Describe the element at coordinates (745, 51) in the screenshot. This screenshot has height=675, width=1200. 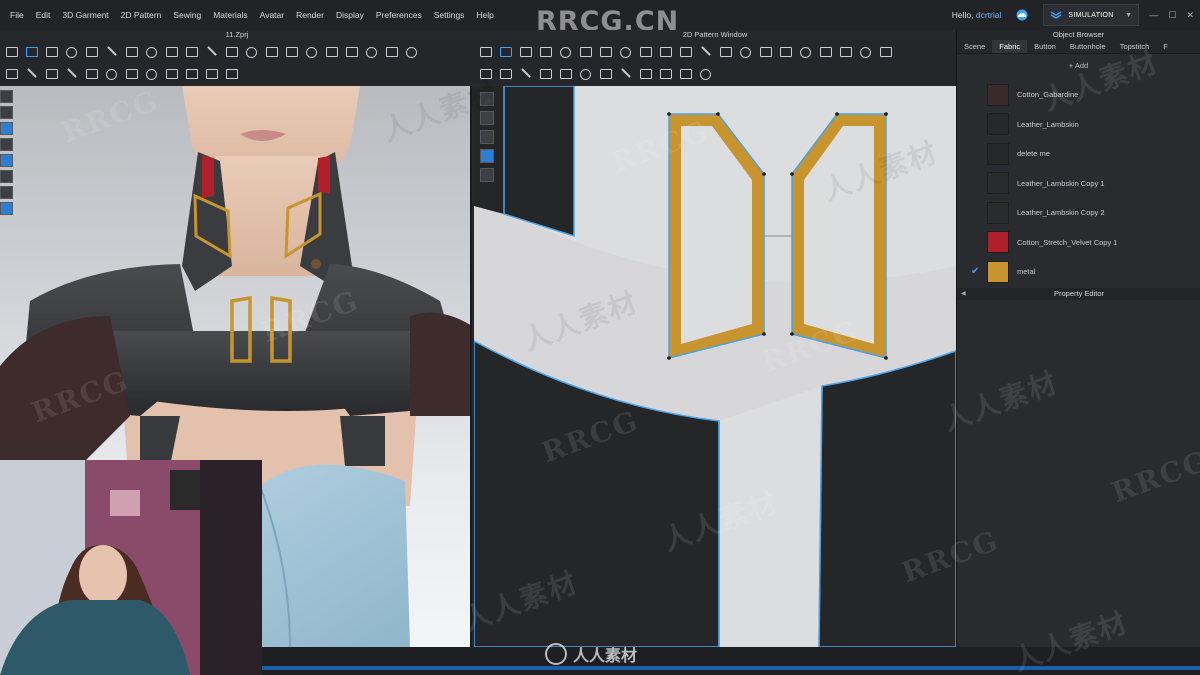
I see `text-tool-icon` at that location.